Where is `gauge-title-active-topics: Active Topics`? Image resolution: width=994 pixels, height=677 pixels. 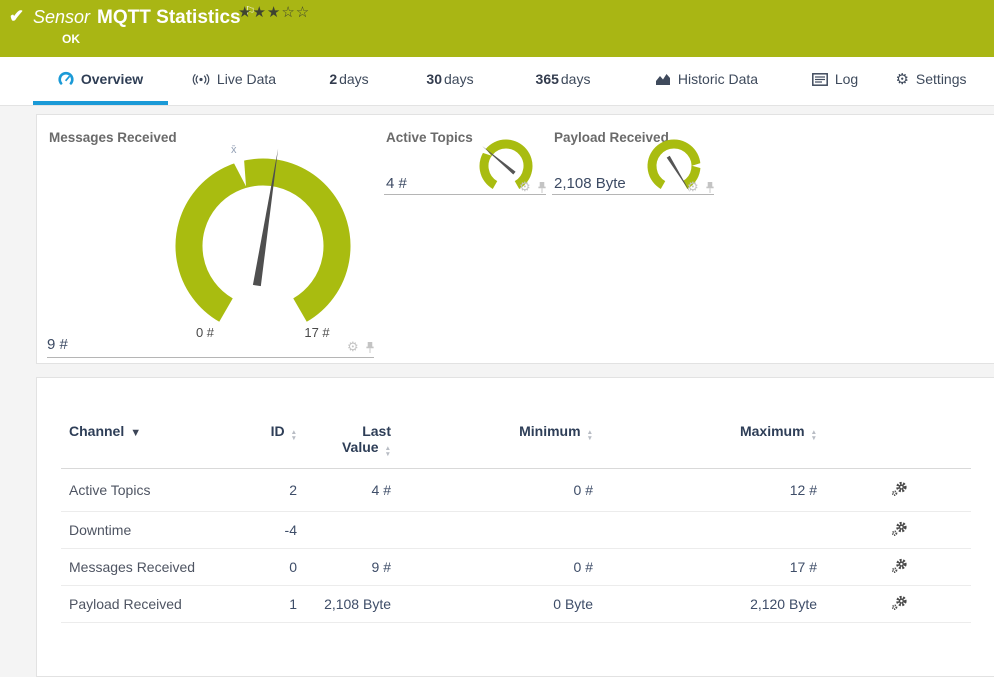
gauge-title-active-topics: Active Topics is located at coordinates (429, 137).